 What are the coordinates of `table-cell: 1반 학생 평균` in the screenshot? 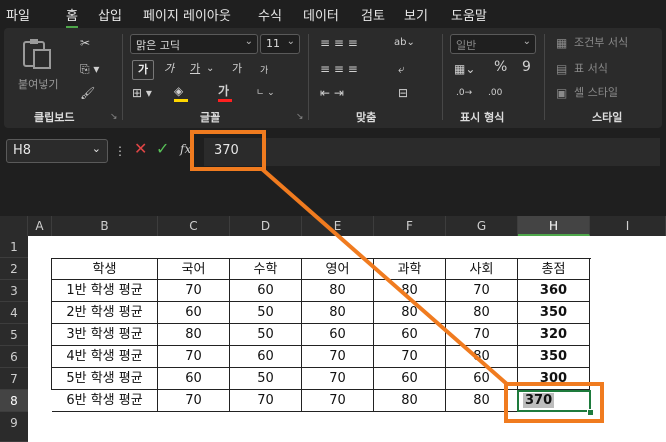 It's located at (105, 291).